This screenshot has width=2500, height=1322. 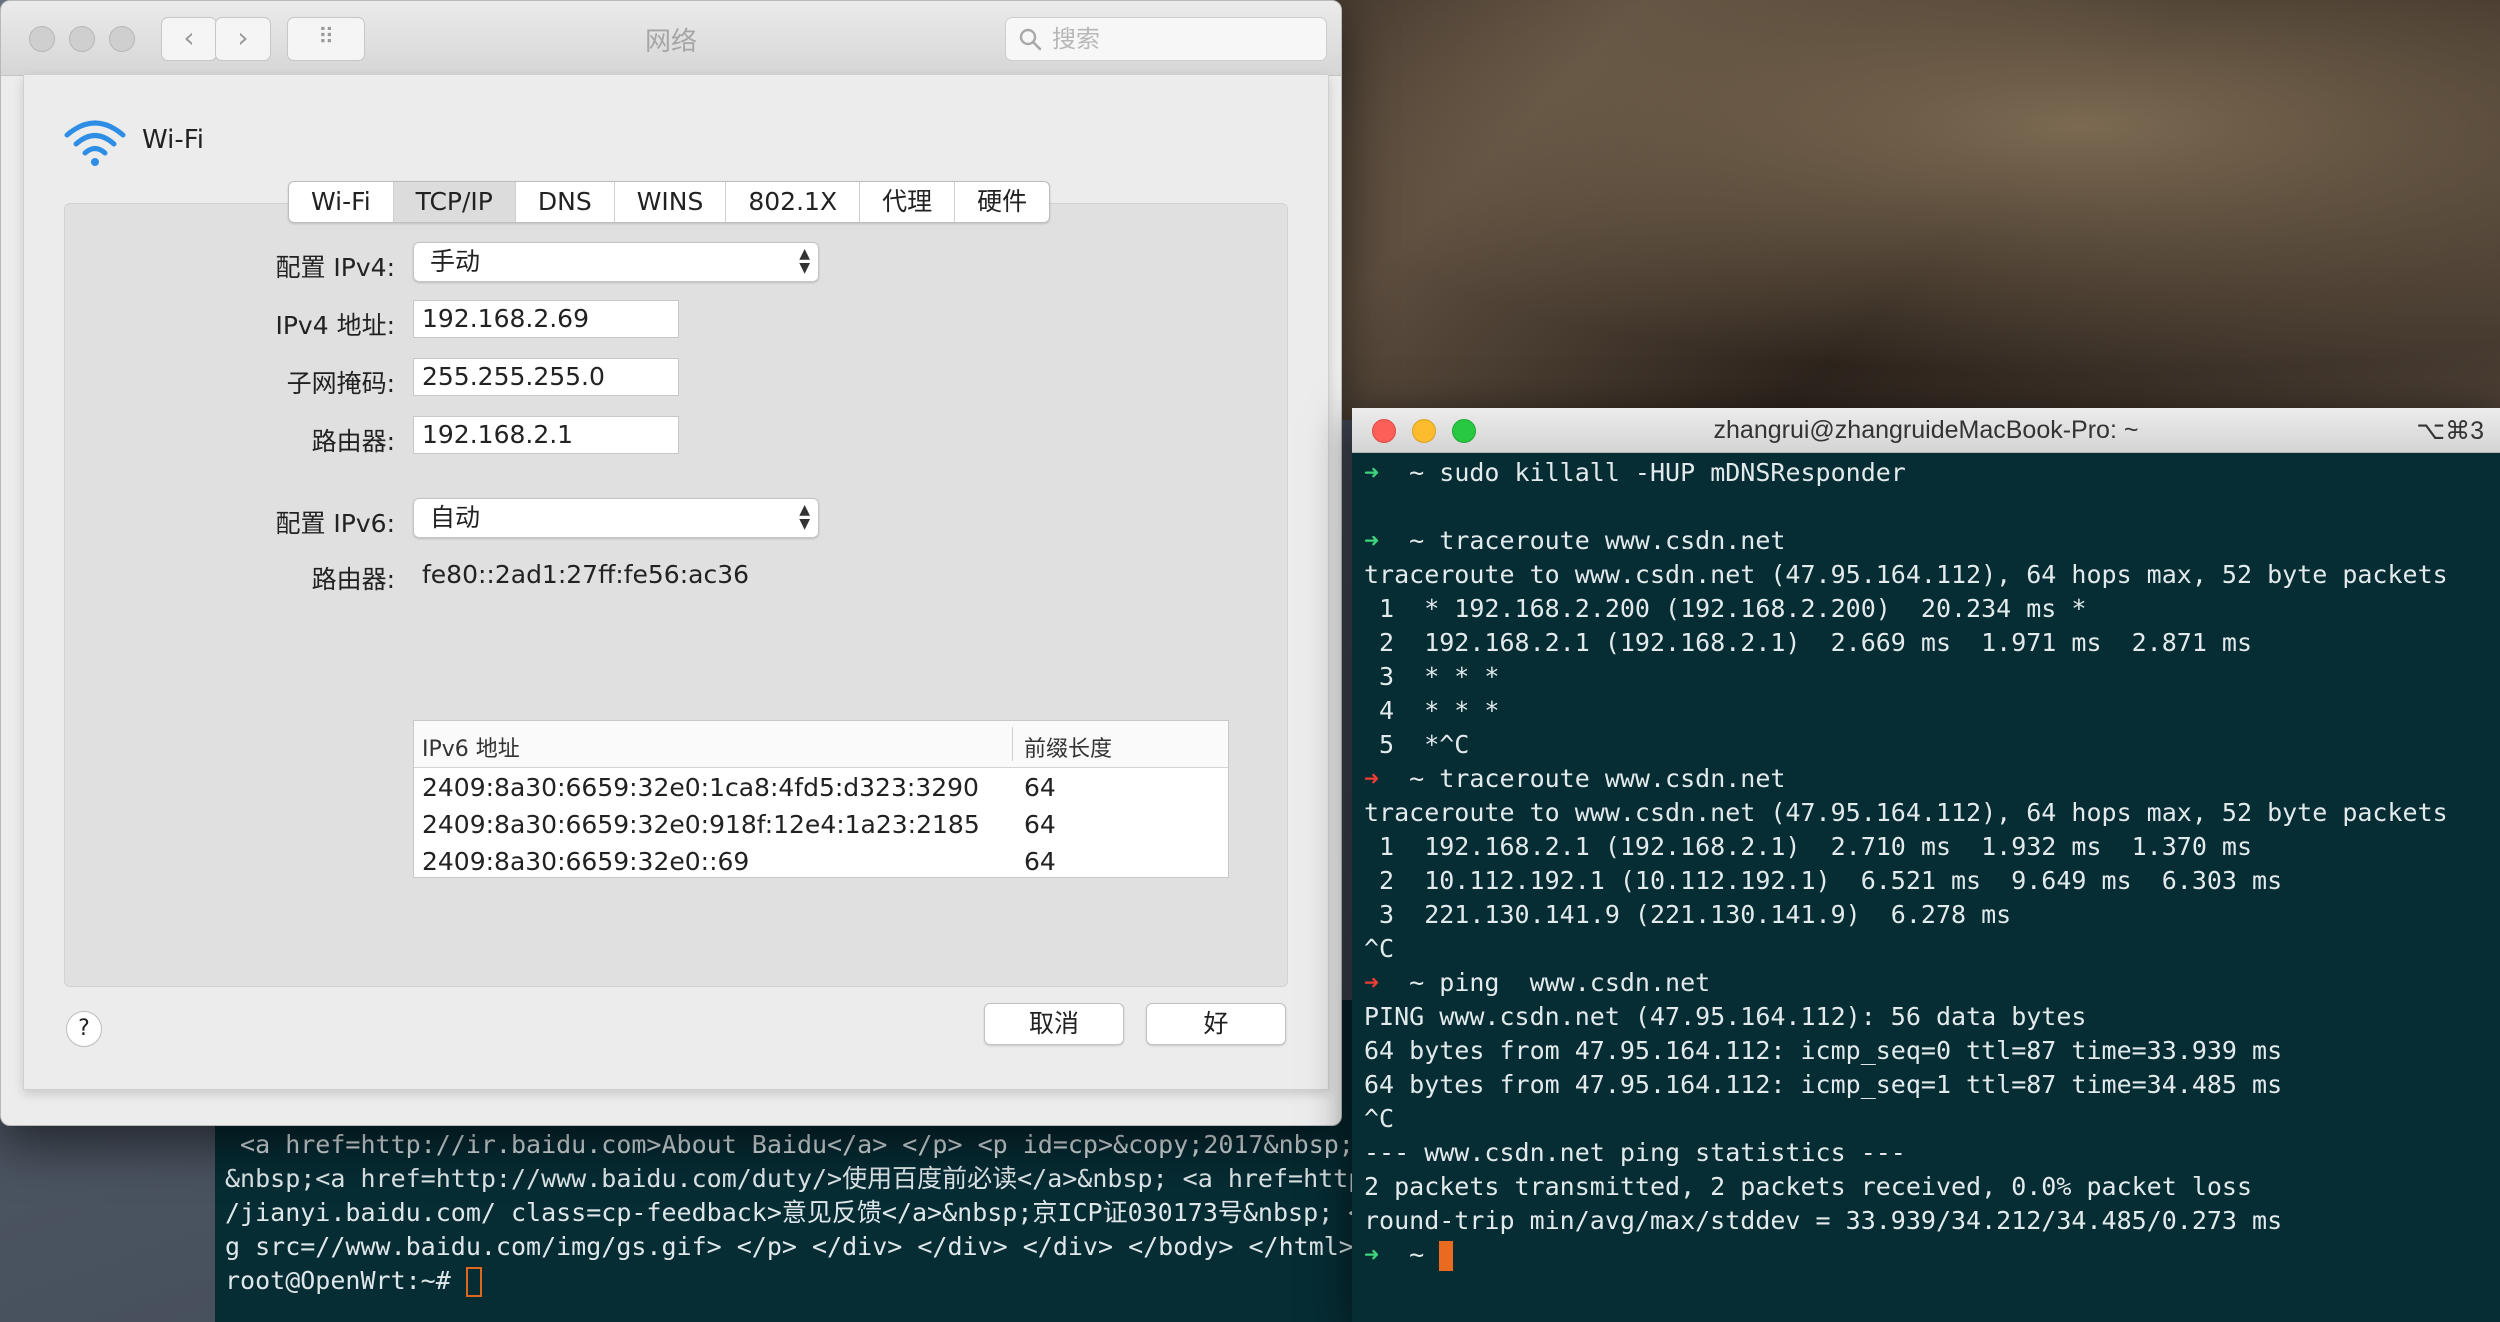 I want to click on table-row: 2409:8a30:6659:32e0::69 64, so click(x=821, y=859).